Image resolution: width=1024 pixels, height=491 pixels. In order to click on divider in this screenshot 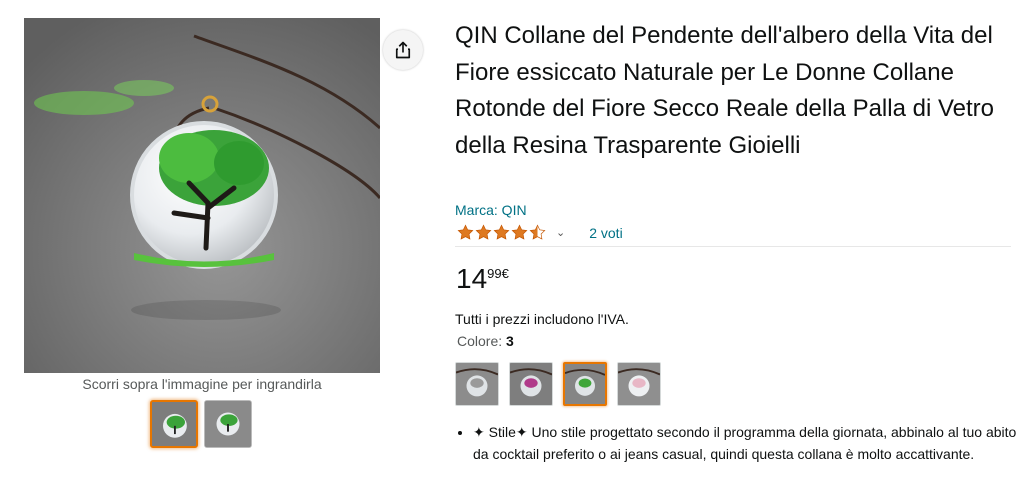, I will do `click(733, 246)`.